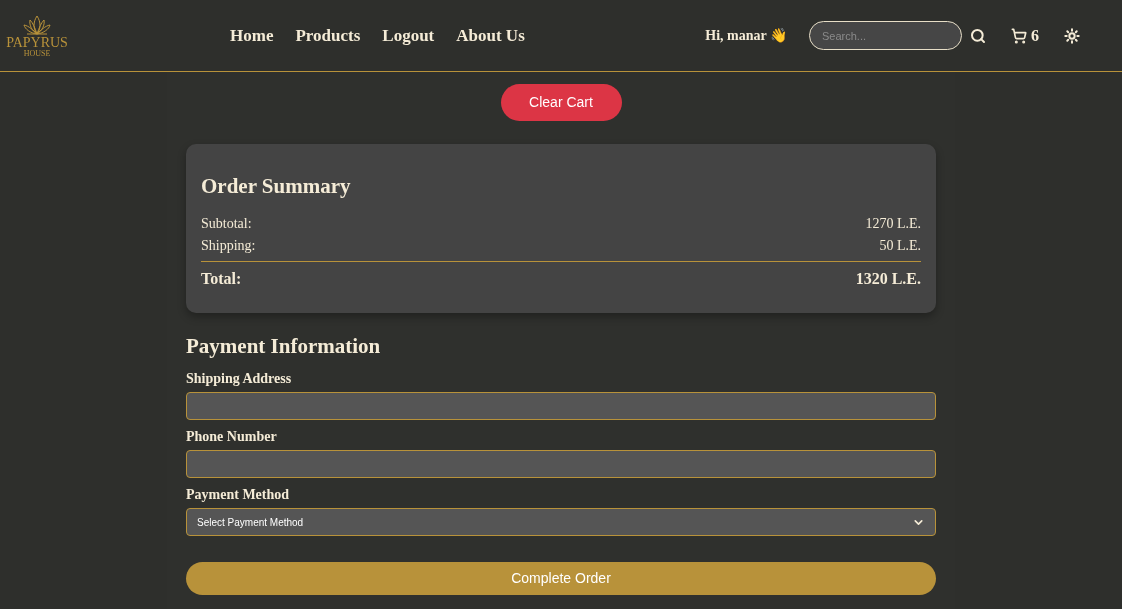 This screenshot has height=609, width=1122. Describe the element at coordinates (252, 35) in the screenshot. I see `nav-link: Home` at that location.